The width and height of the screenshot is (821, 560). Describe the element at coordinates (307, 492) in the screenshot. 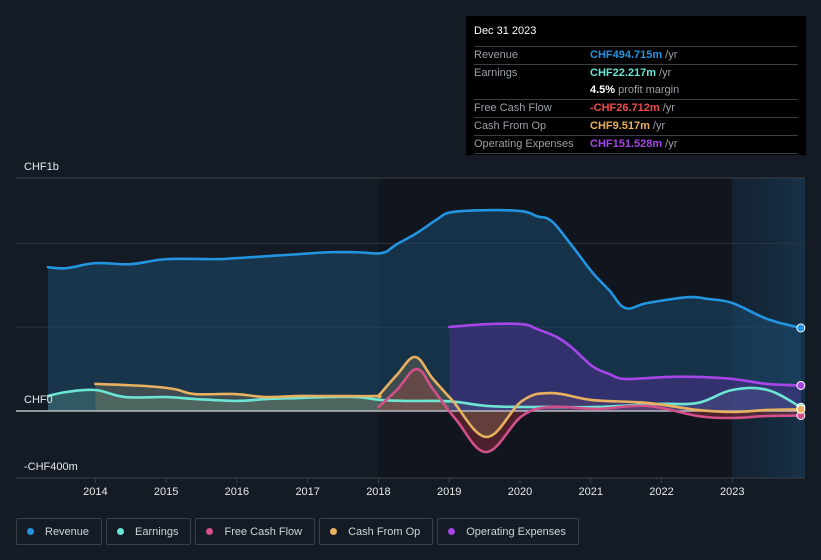

I see `x-tick-label: 2017` at that location.